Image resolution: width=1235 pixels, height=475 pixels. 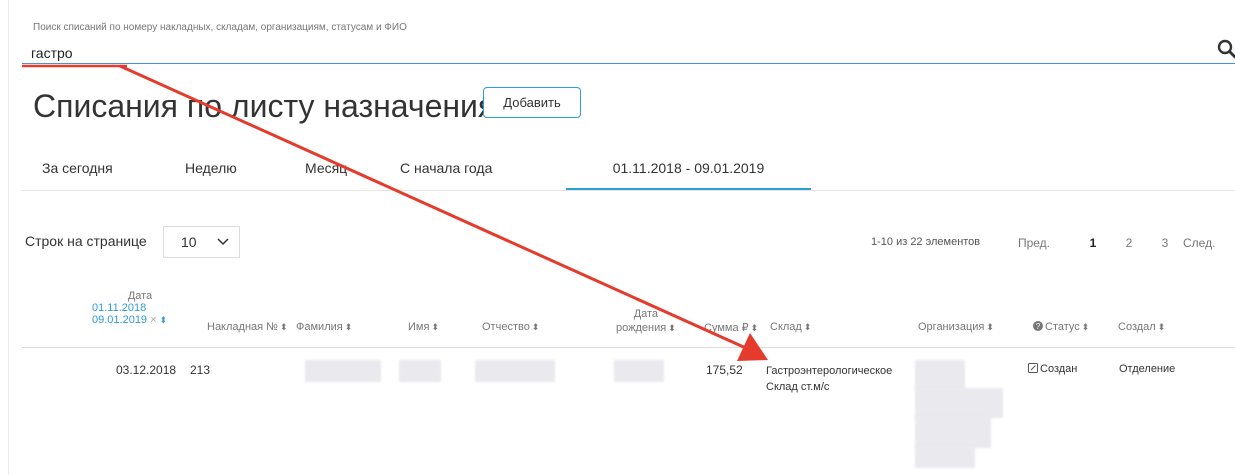 What do you see at coordinates (247, 327) in the screenshot?
I see `column-invoice: Накладная № ⬍` at bounding box center [247, 327].